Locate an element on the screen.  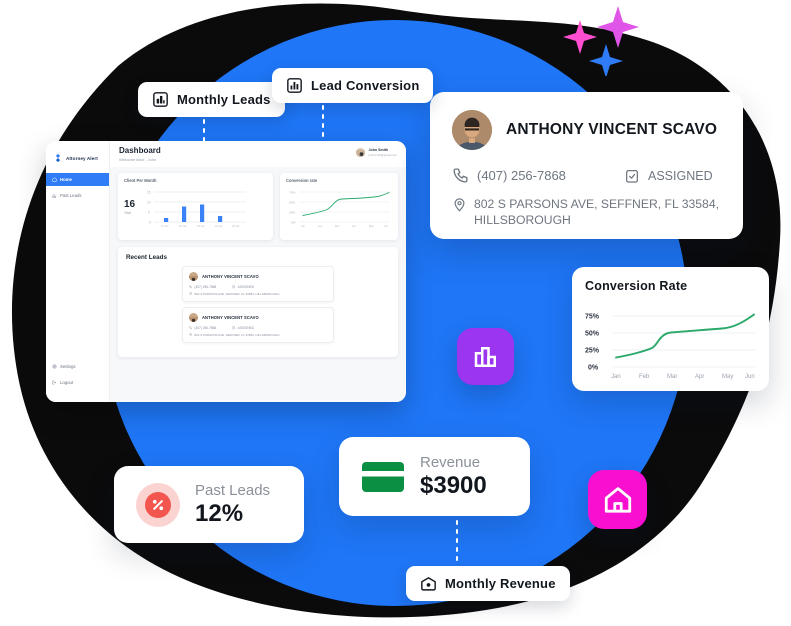
brand-logo: Attorney Alert is located at coordinates (77, 161).